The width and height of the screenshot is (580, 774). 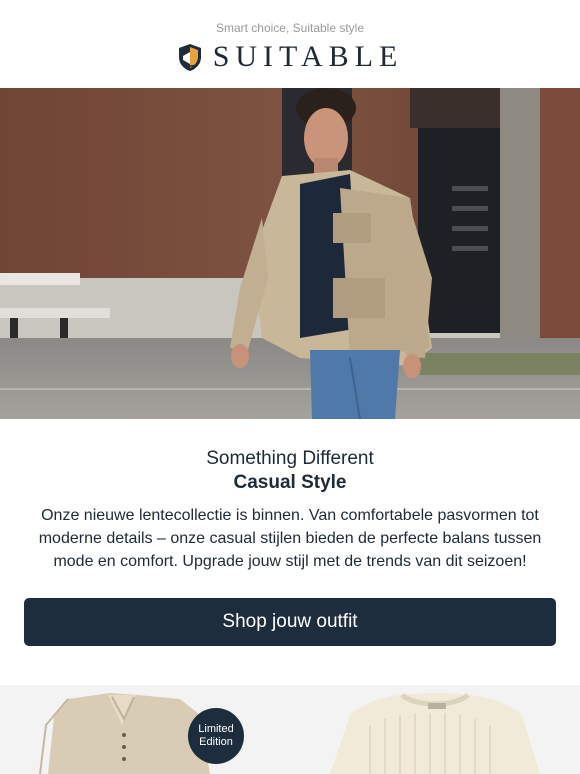 I want to click on headline: Casual Style, so click(x=290, y=482).